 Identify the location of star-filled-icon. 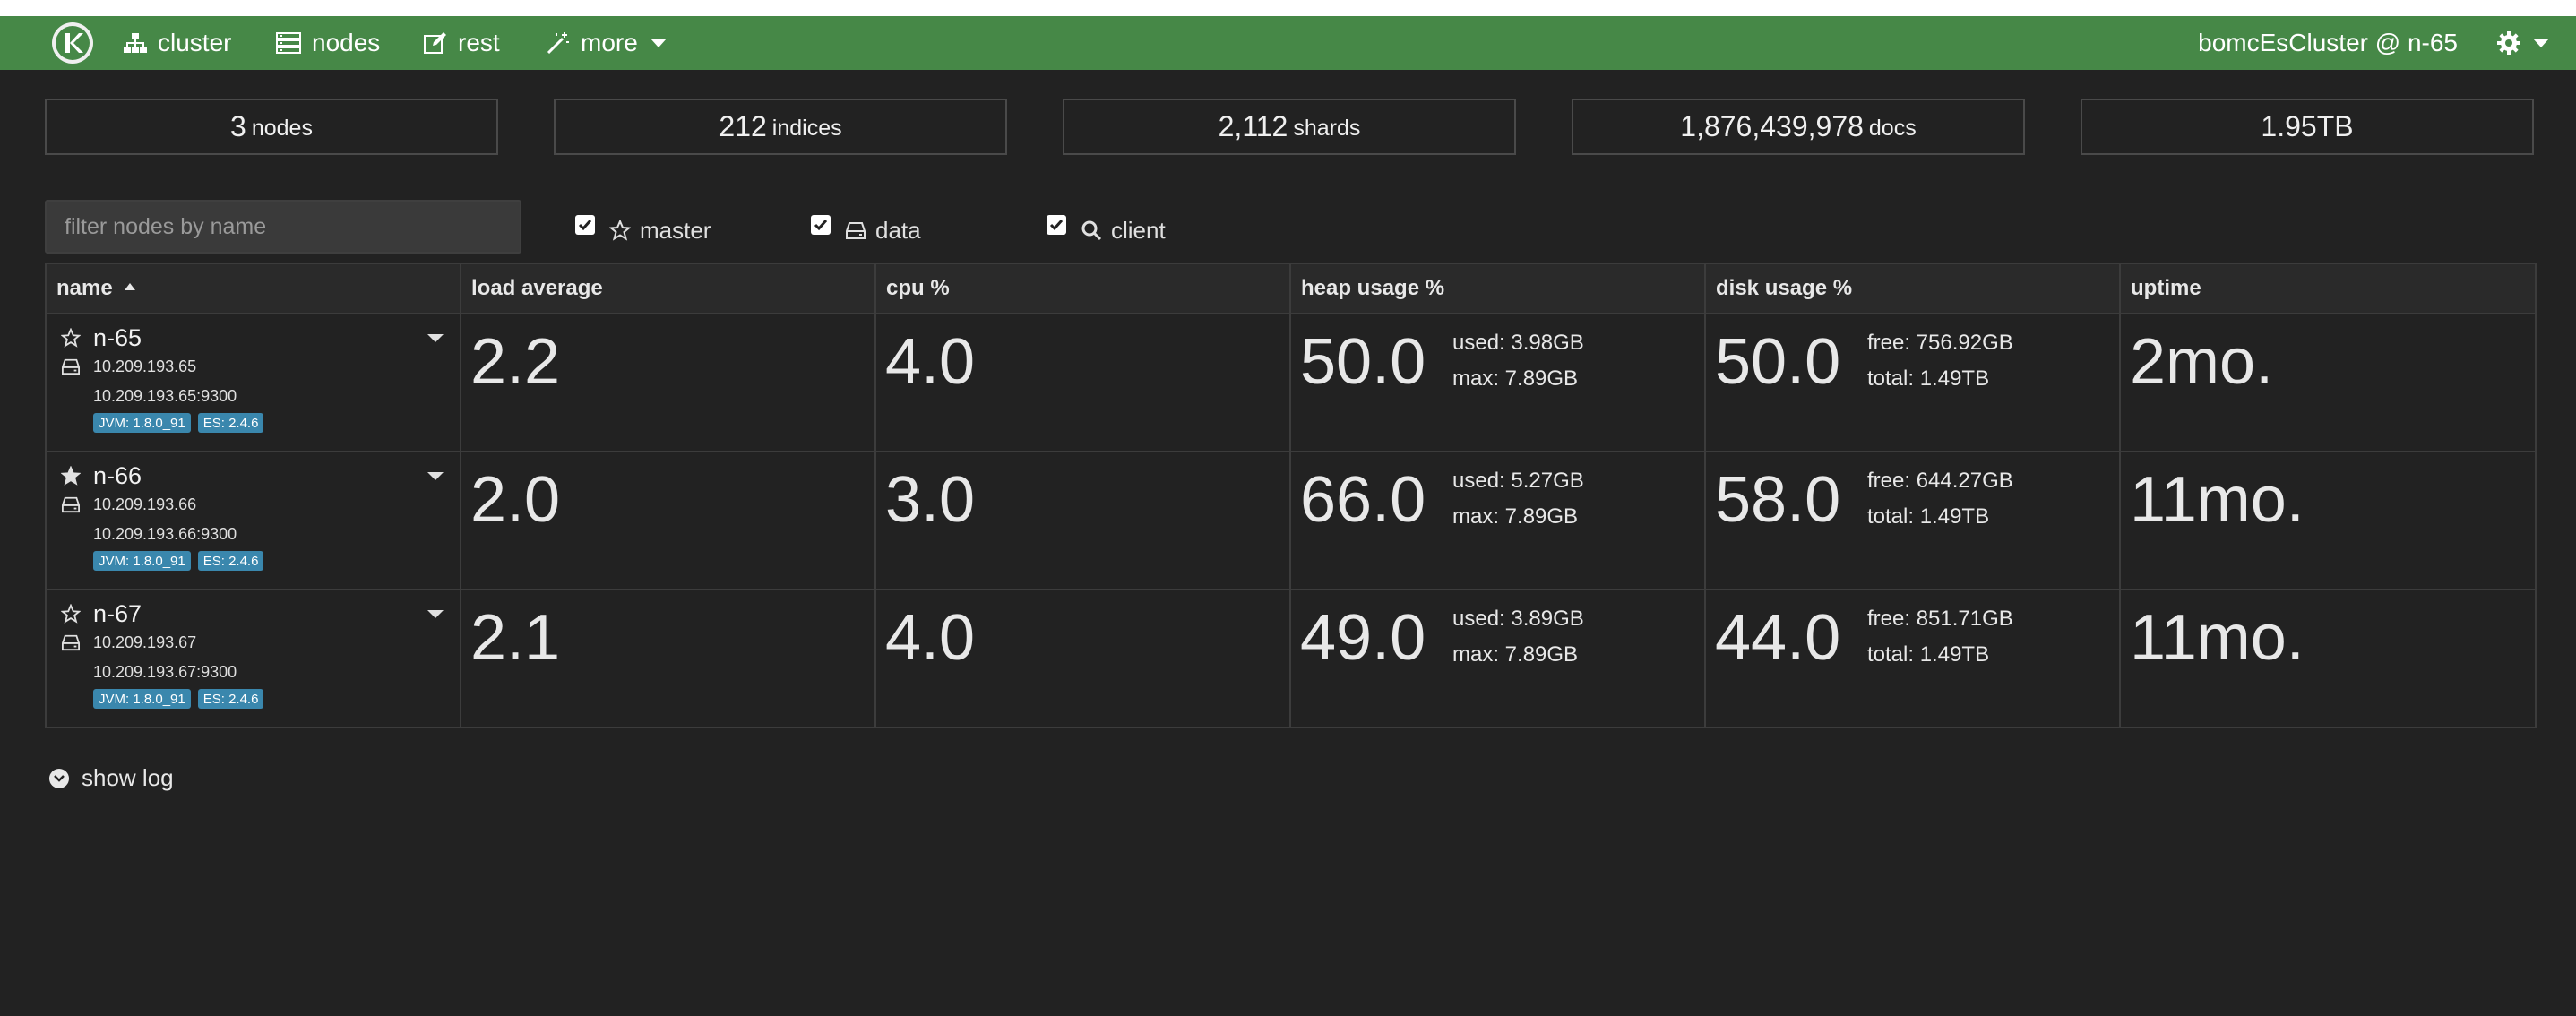
(71, 476).